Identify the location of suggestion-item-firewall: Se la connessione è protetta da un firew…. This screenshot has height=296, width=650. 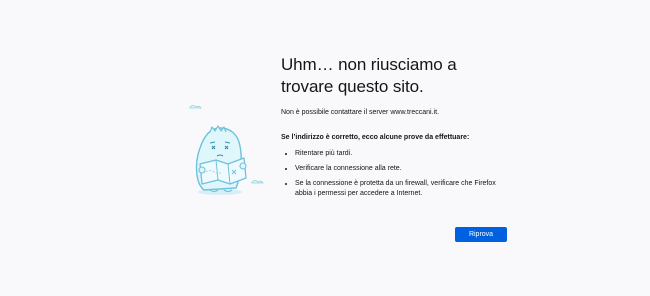
(404, 189).